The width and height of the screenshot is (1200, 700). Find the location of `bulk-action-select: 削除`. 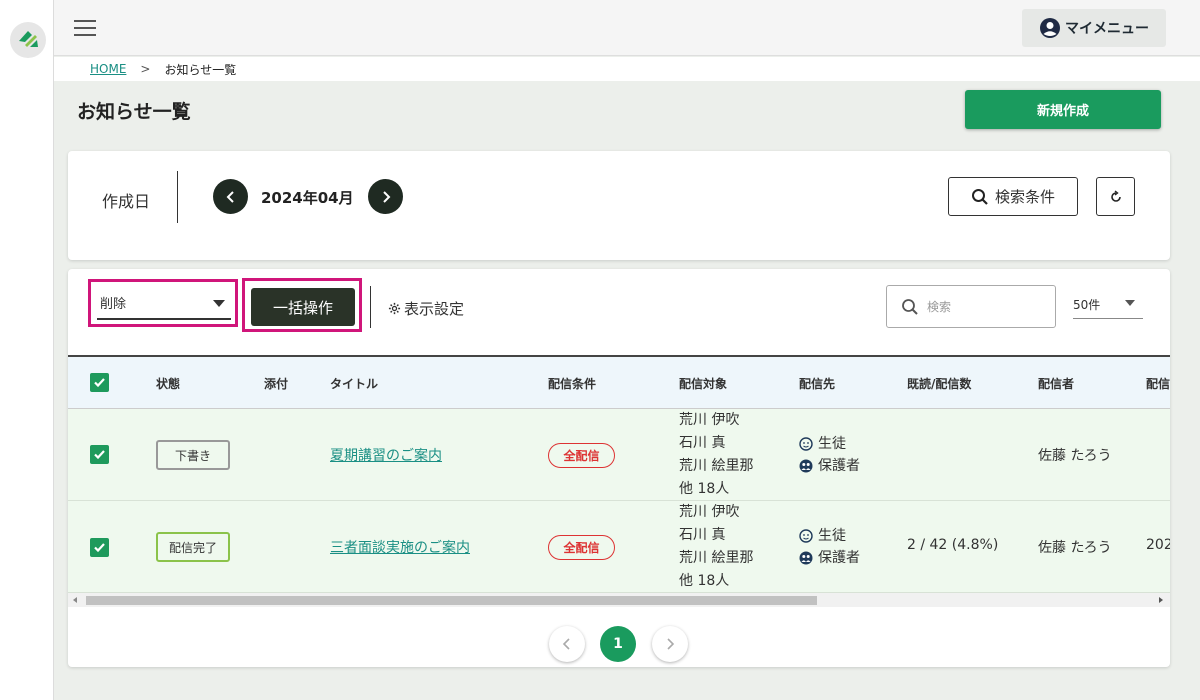

bulk-action-select: 削除 is located at coordinates (164, 305).